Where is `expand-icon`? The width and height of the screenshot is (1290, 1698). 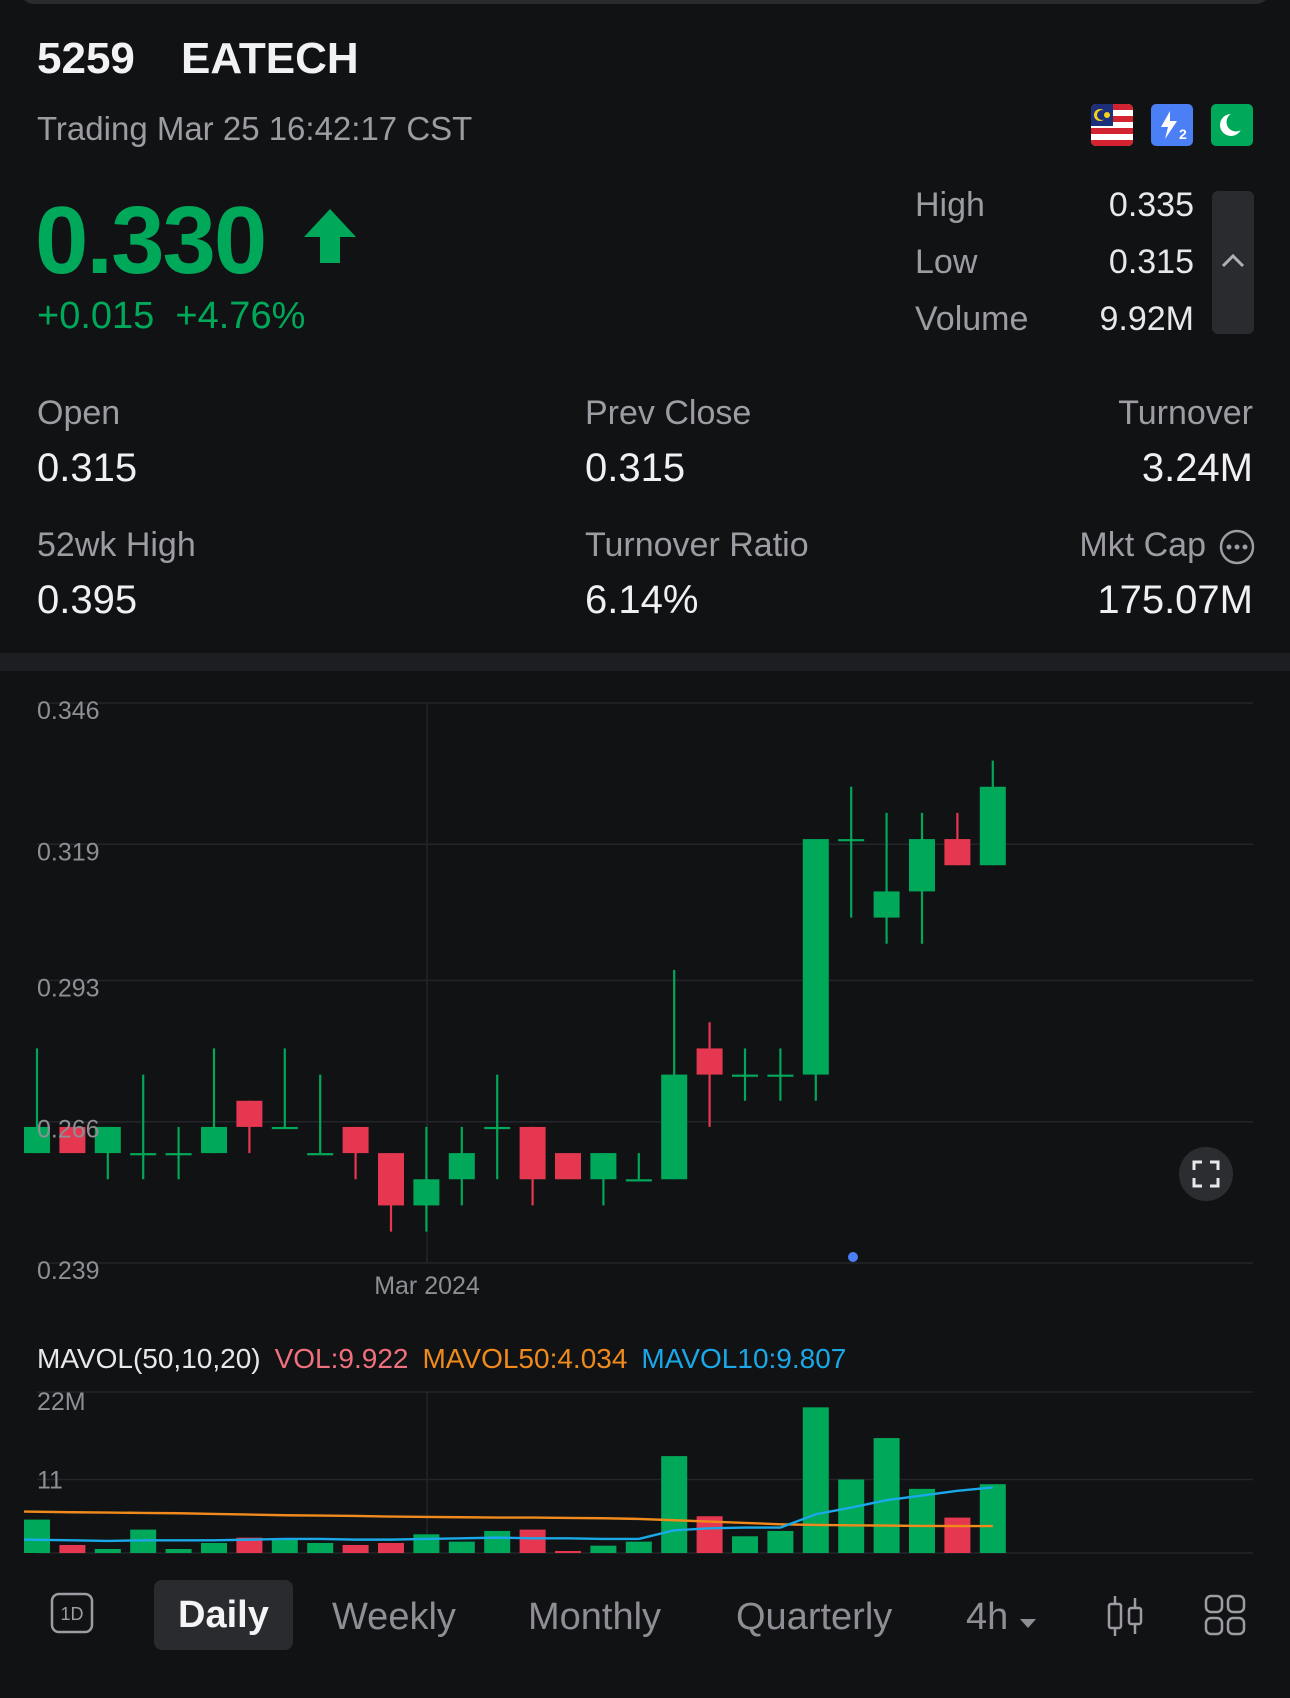 expand-icon is located at coordinates (1206, 1174).